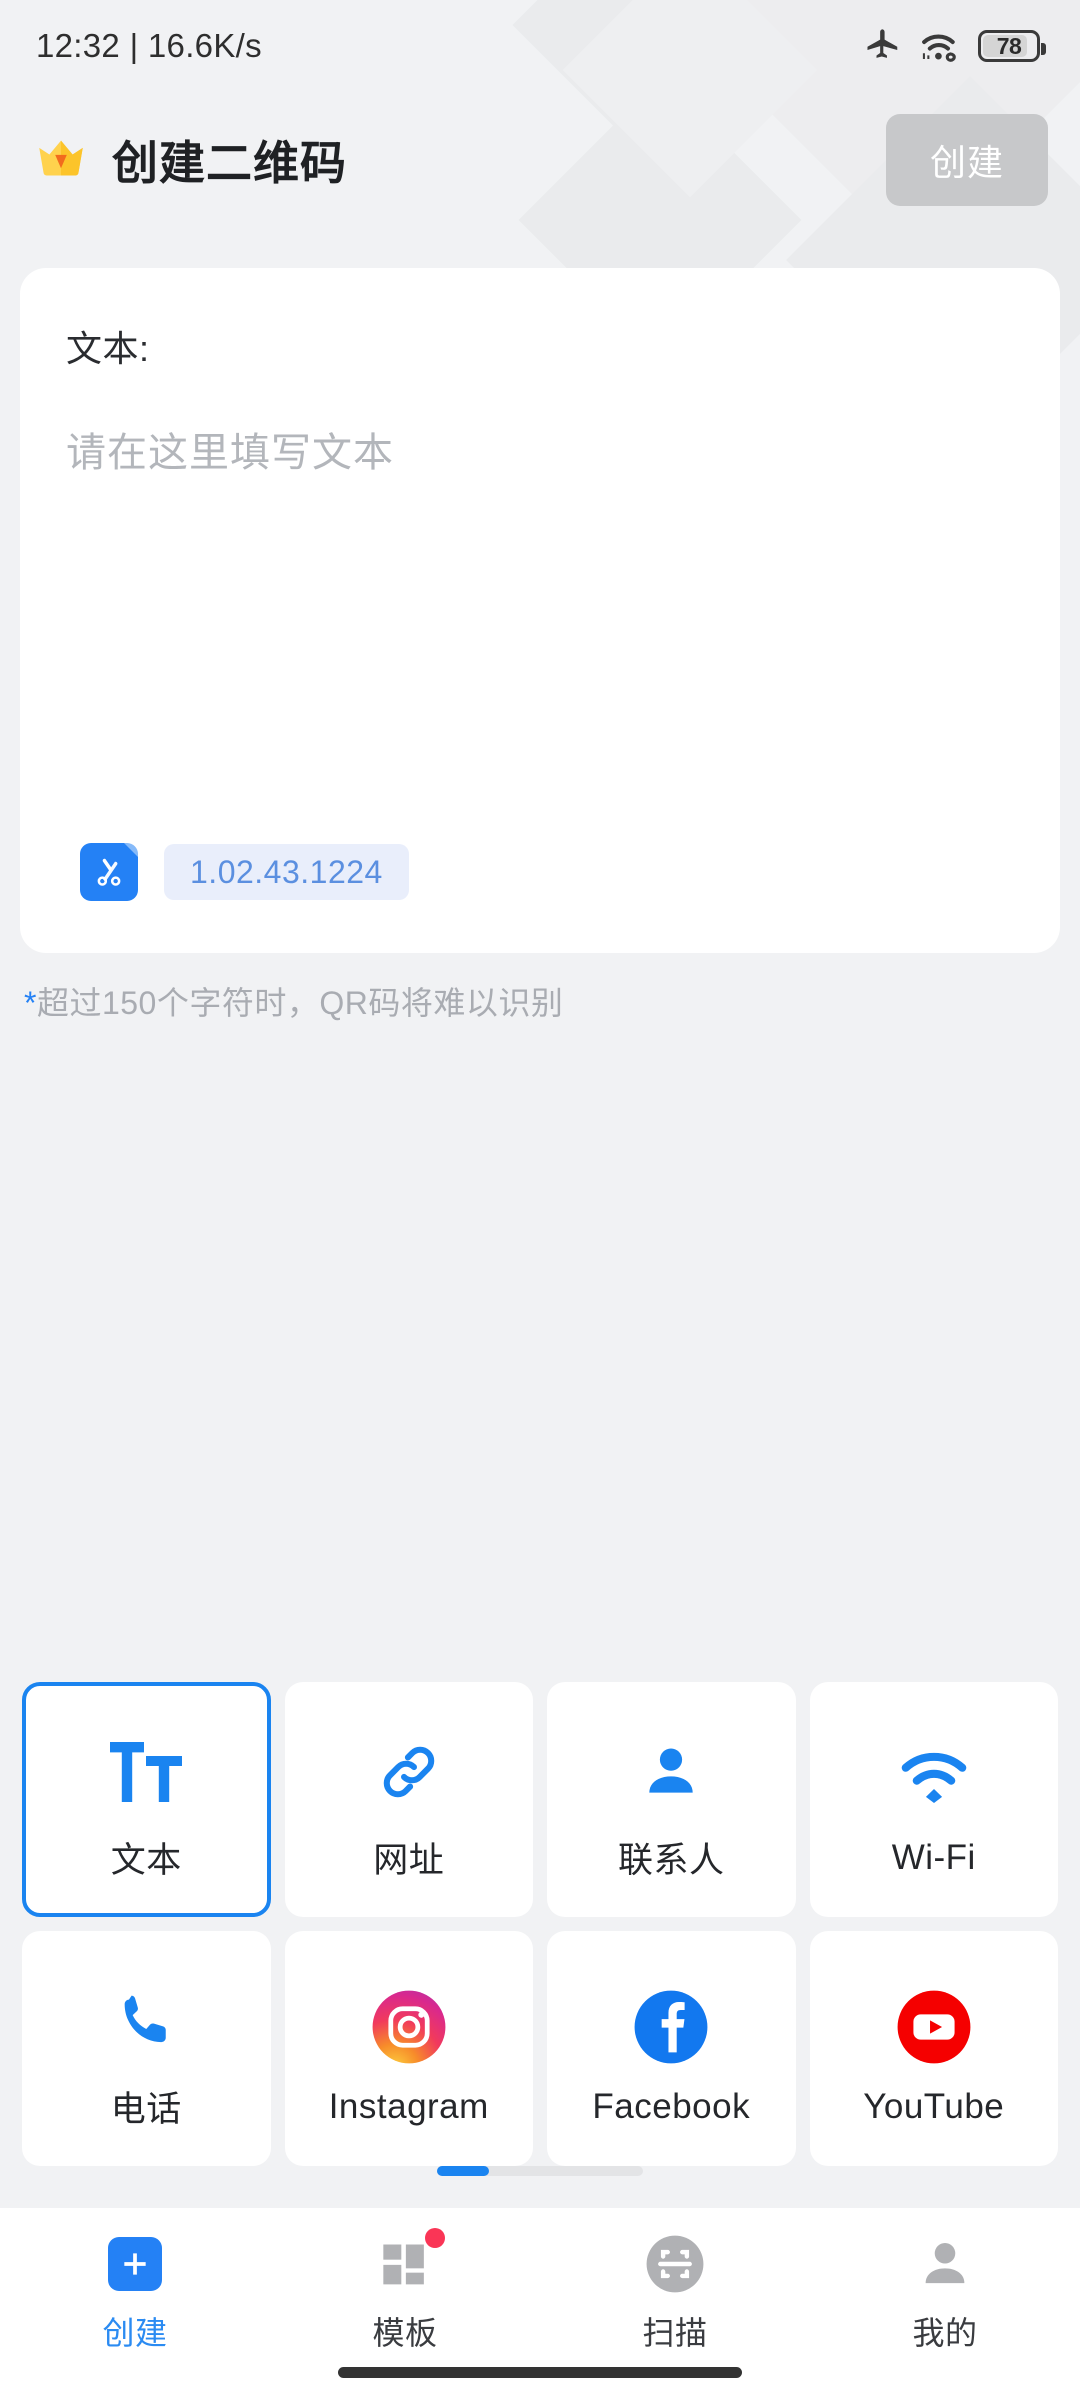 The height and width of the screenshot is (2400, 1080). What do you see at coordinates (671, 2106) in the screenshot?
I see `qr-type-label: Facebook` at bounding box center [671, 2106].